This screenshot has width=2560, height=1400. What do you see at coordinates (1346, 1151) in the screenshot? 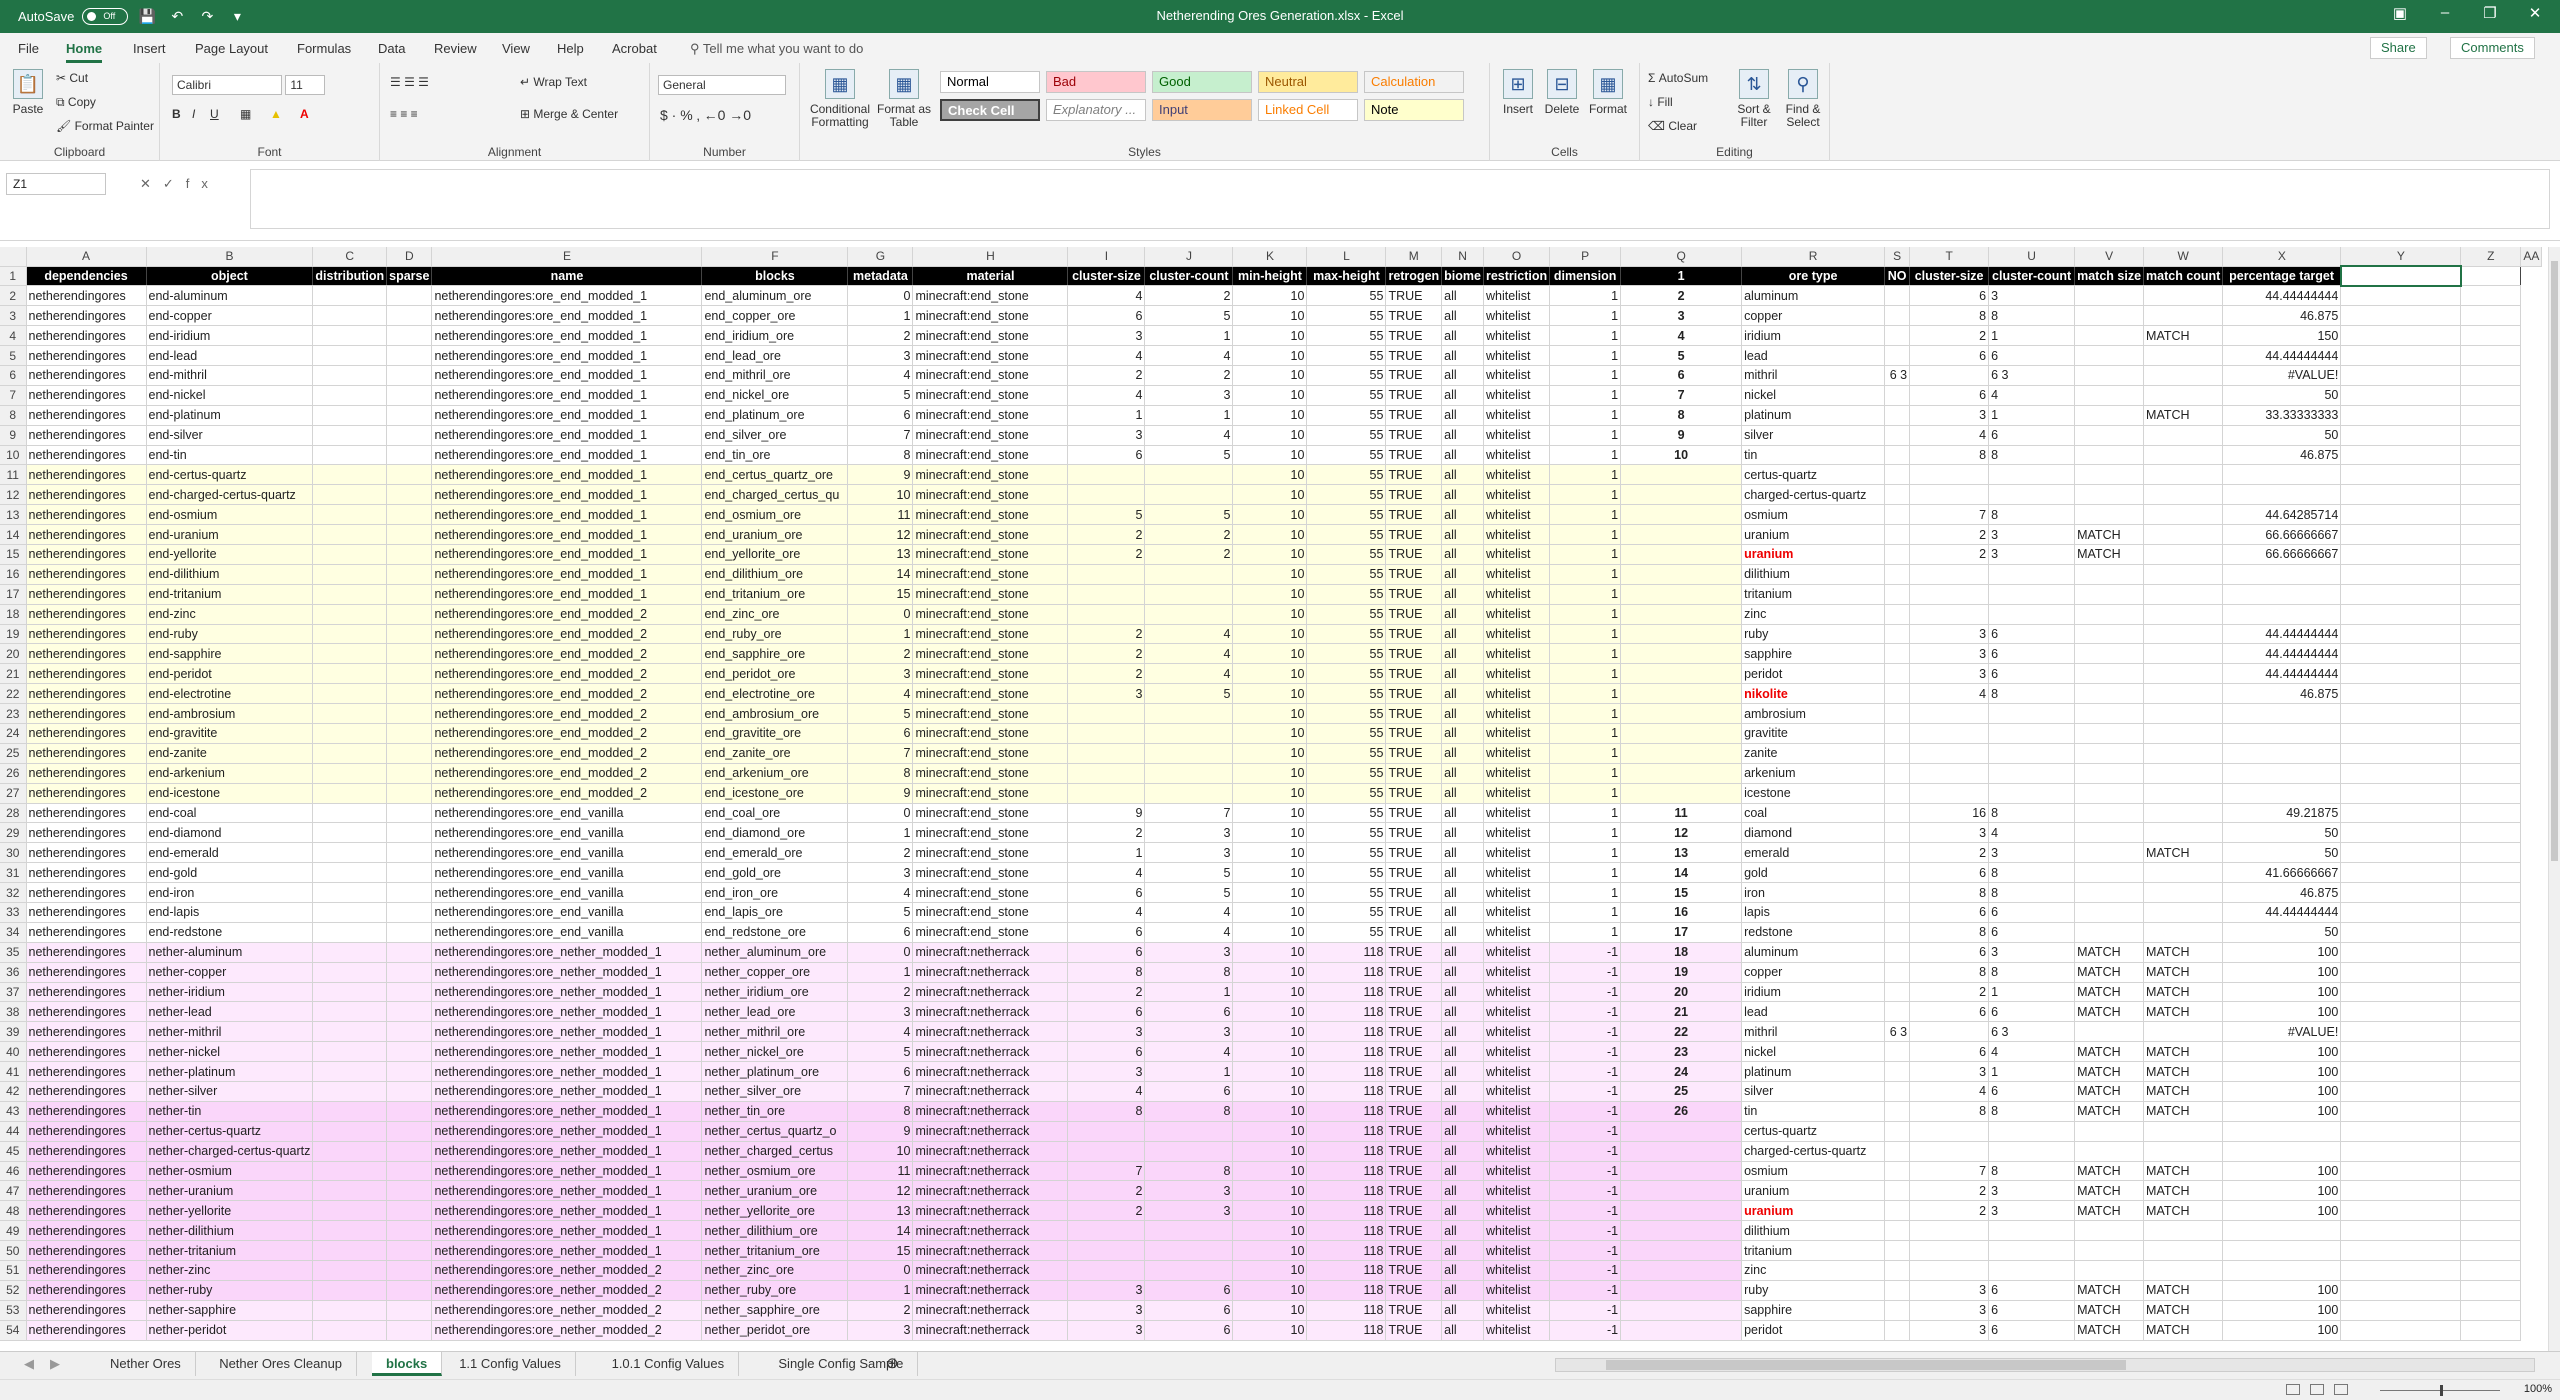
I see `table-cell: 118` at bounding box center [1346, 1151].